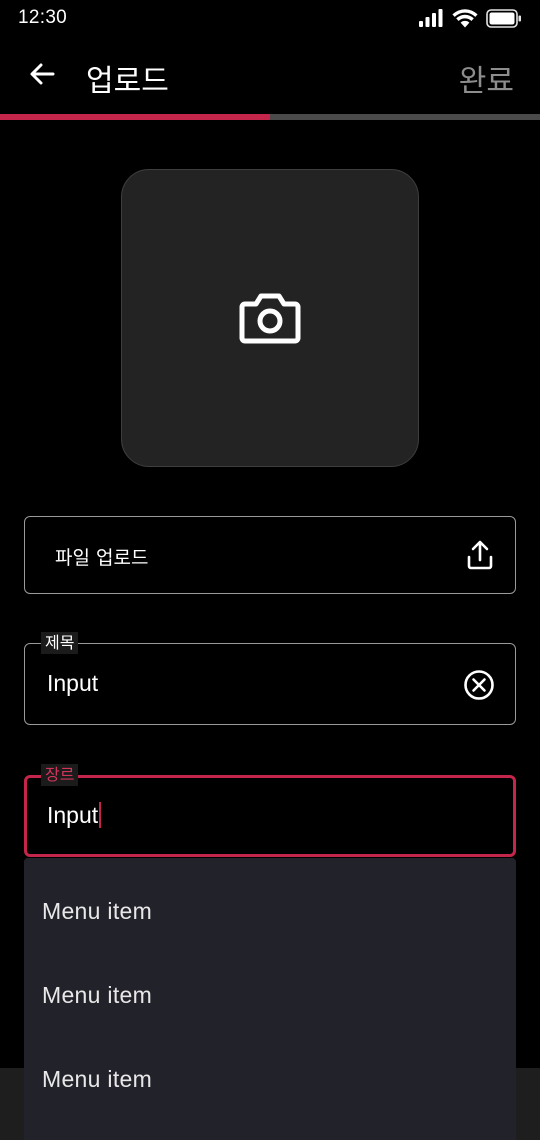 The width and height of the screenshot is (540, 1140). What do you see at coordinates (100, 815) in the screenshot?
I see `text-caret` at bounding box center [100, 815].